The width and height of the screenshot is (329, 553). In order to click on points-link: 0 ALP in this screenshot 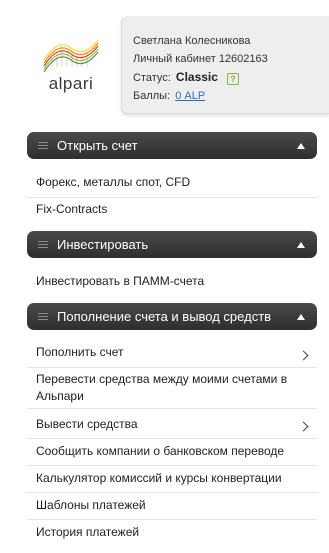, I will do `click(190, 96)`.